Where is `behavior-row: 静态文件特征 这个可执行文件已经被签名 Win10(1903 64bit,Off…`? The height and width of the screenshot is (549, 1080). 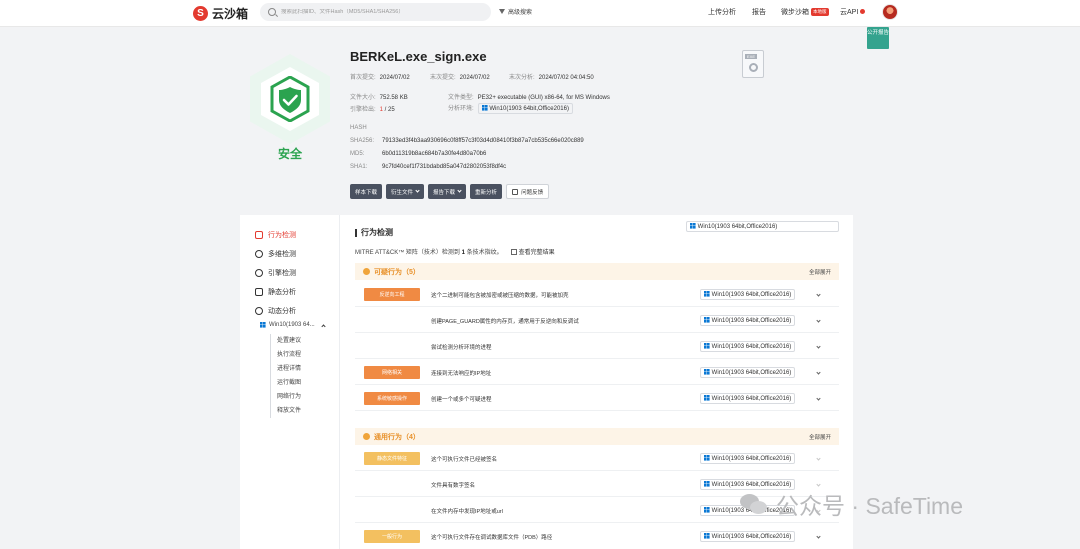
behavior-row: 静态文件特征 这个可执行文件已经被签名 Win10(1903 64bit,Off… is located at coordinates (597, 459).